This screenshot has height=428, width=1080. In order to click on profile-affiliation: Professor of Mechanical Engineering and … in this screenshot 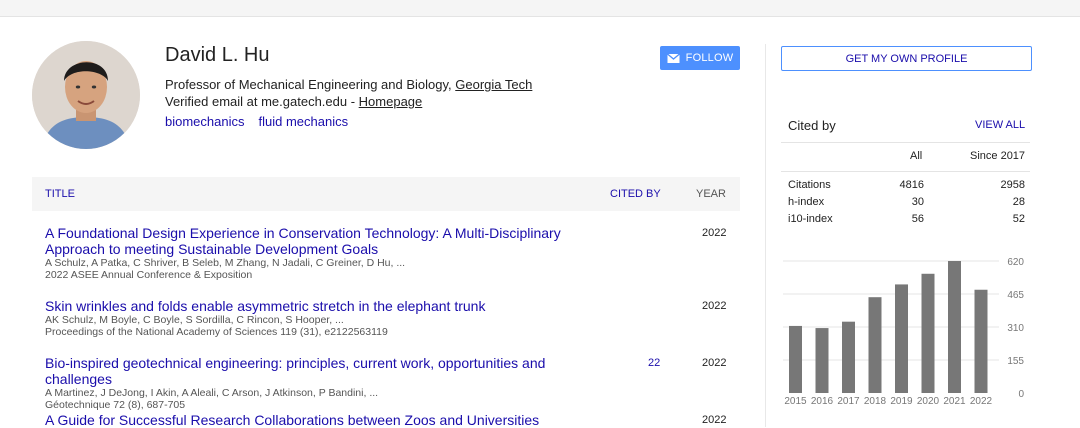, I will do `click(348, 93)`.